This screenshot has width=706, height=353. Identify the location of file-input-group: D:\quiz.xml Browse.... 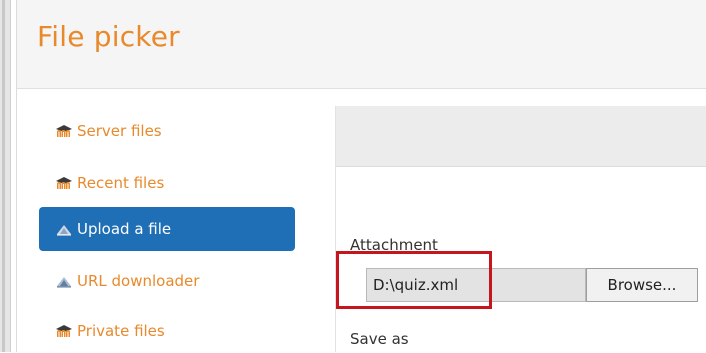
(535, 285).